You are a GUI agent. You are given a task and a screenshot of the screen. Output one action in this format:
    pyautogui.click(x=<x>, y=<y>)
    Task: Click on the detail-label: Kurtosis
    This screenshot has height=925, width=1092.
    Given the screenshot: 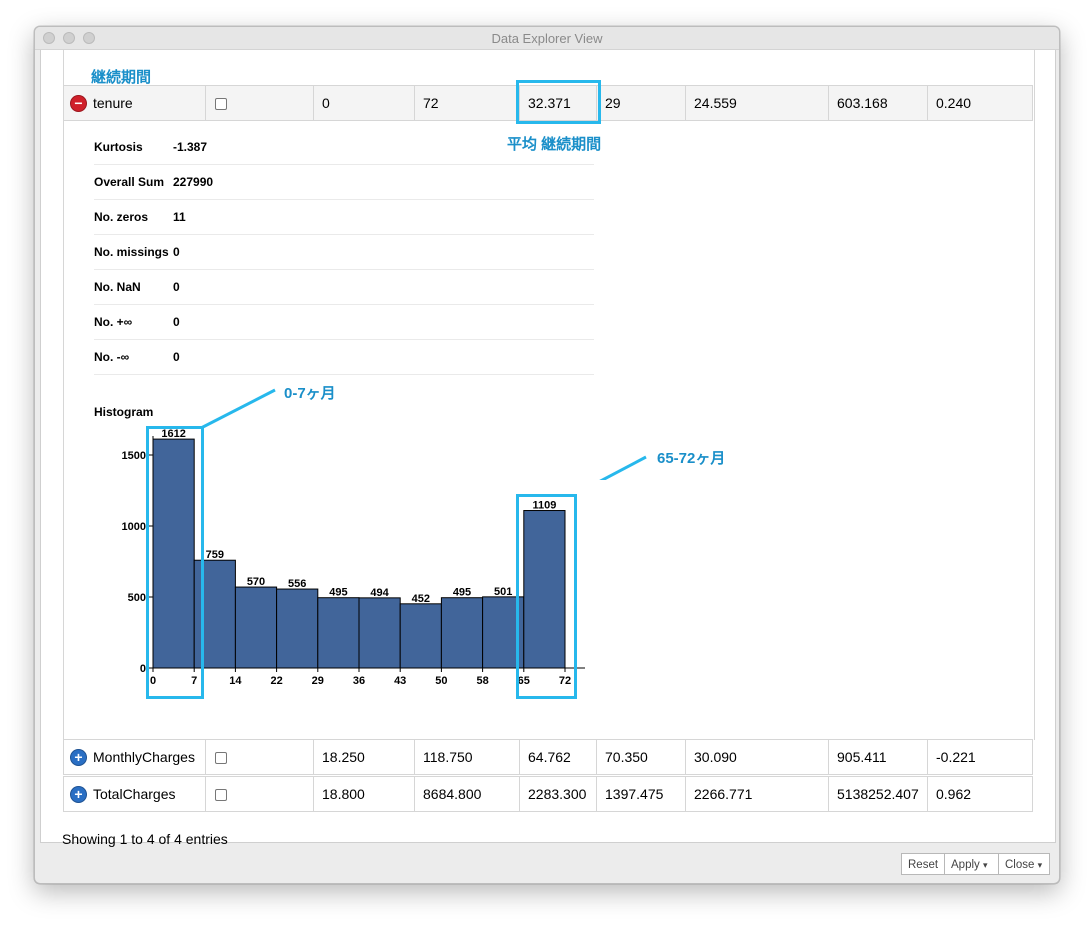 What is the action you would take?
    pyautogui.click(x=118, y=147)
    